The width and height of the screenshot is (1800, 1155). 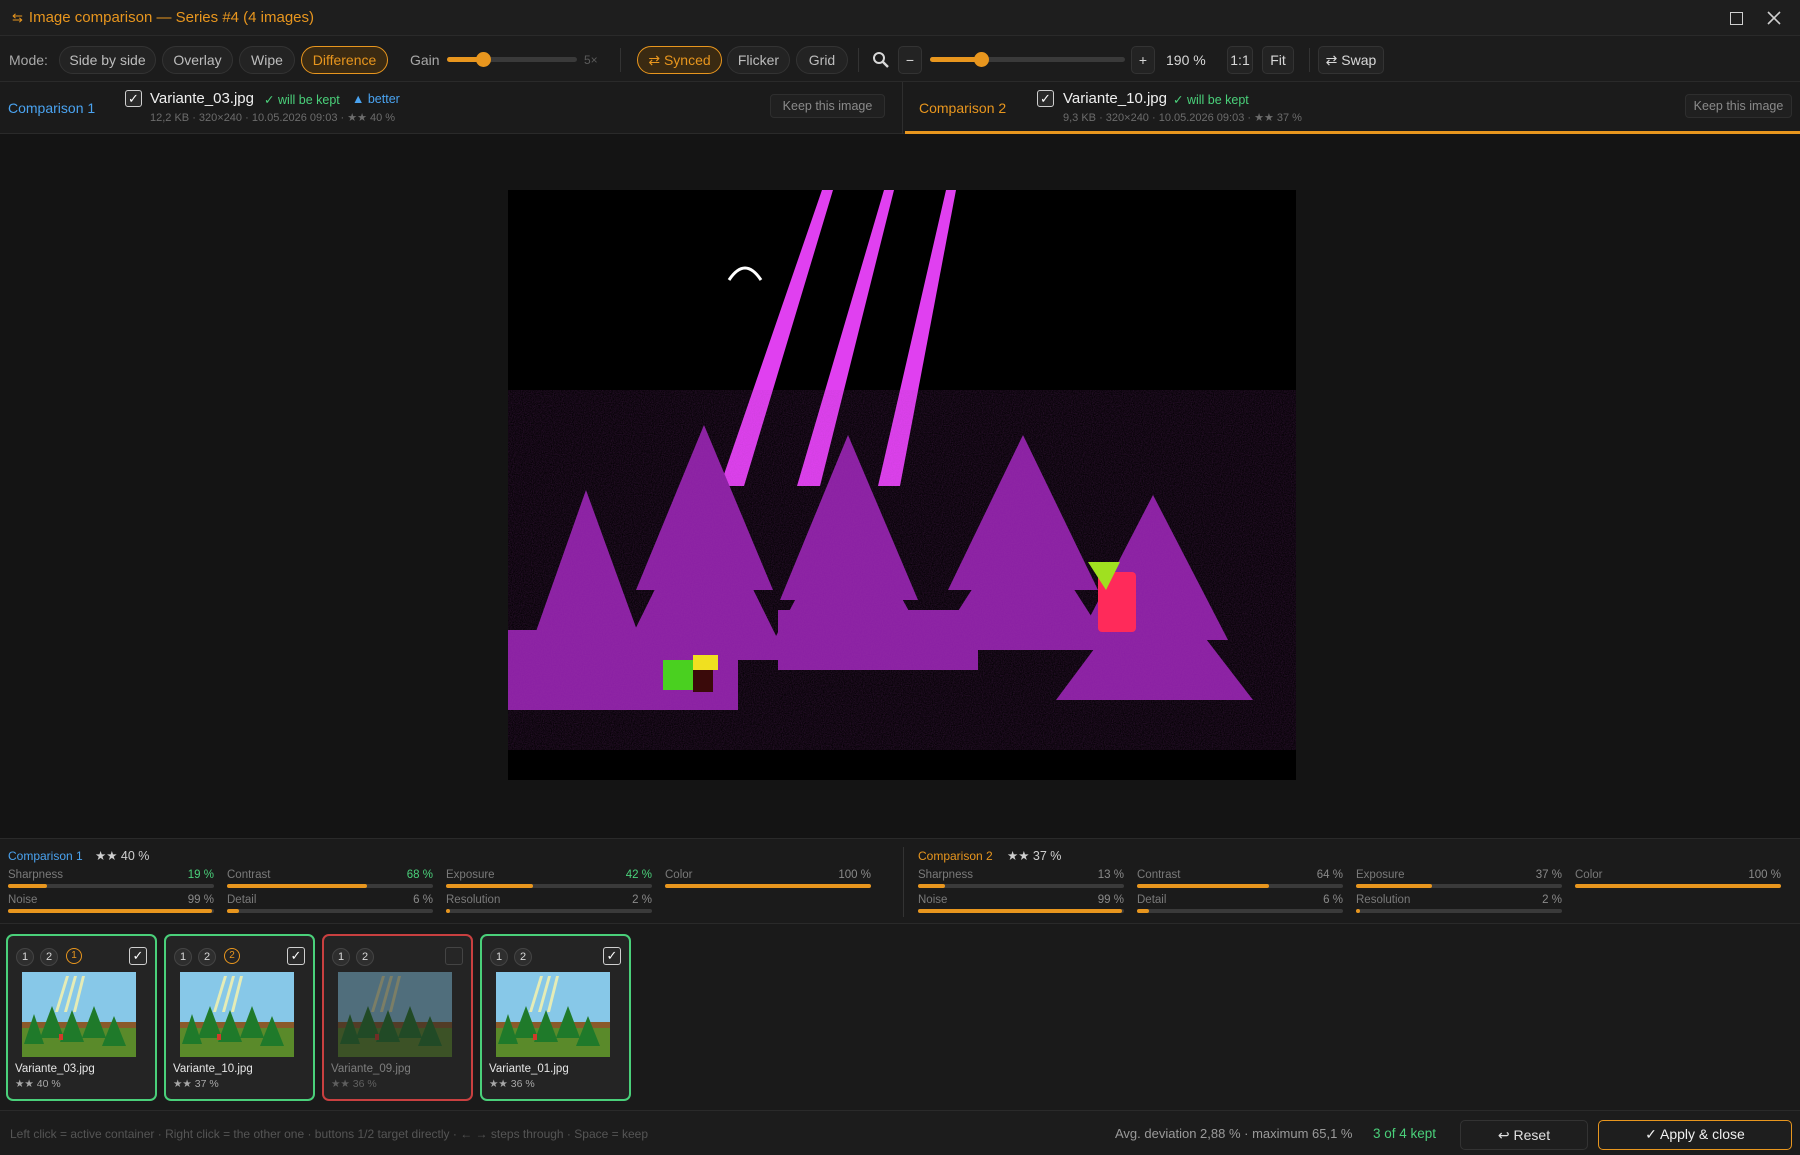 What do you see at coordinates (1524, 1135) in the screenshot?
I see `reset-button: ↩ Reset` at bounding box center [1524, 1135].